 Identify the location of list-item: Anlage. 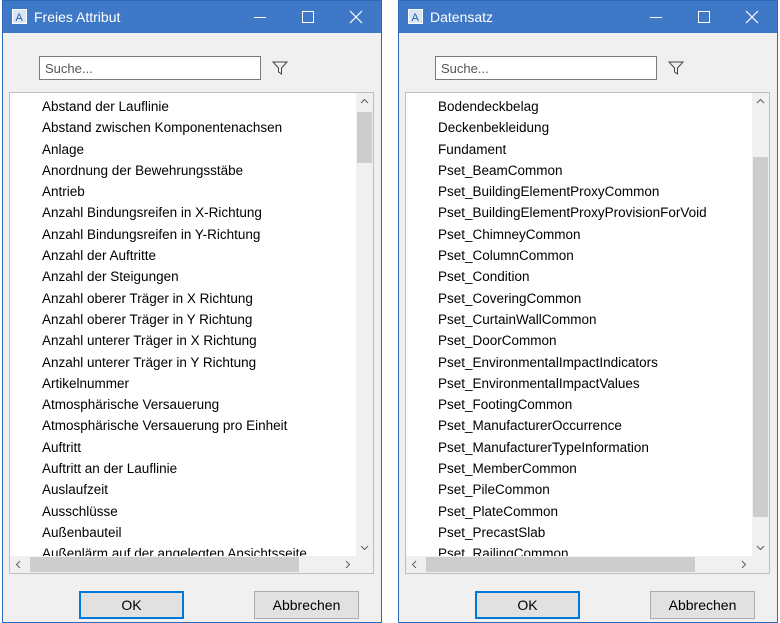
(197, 149).